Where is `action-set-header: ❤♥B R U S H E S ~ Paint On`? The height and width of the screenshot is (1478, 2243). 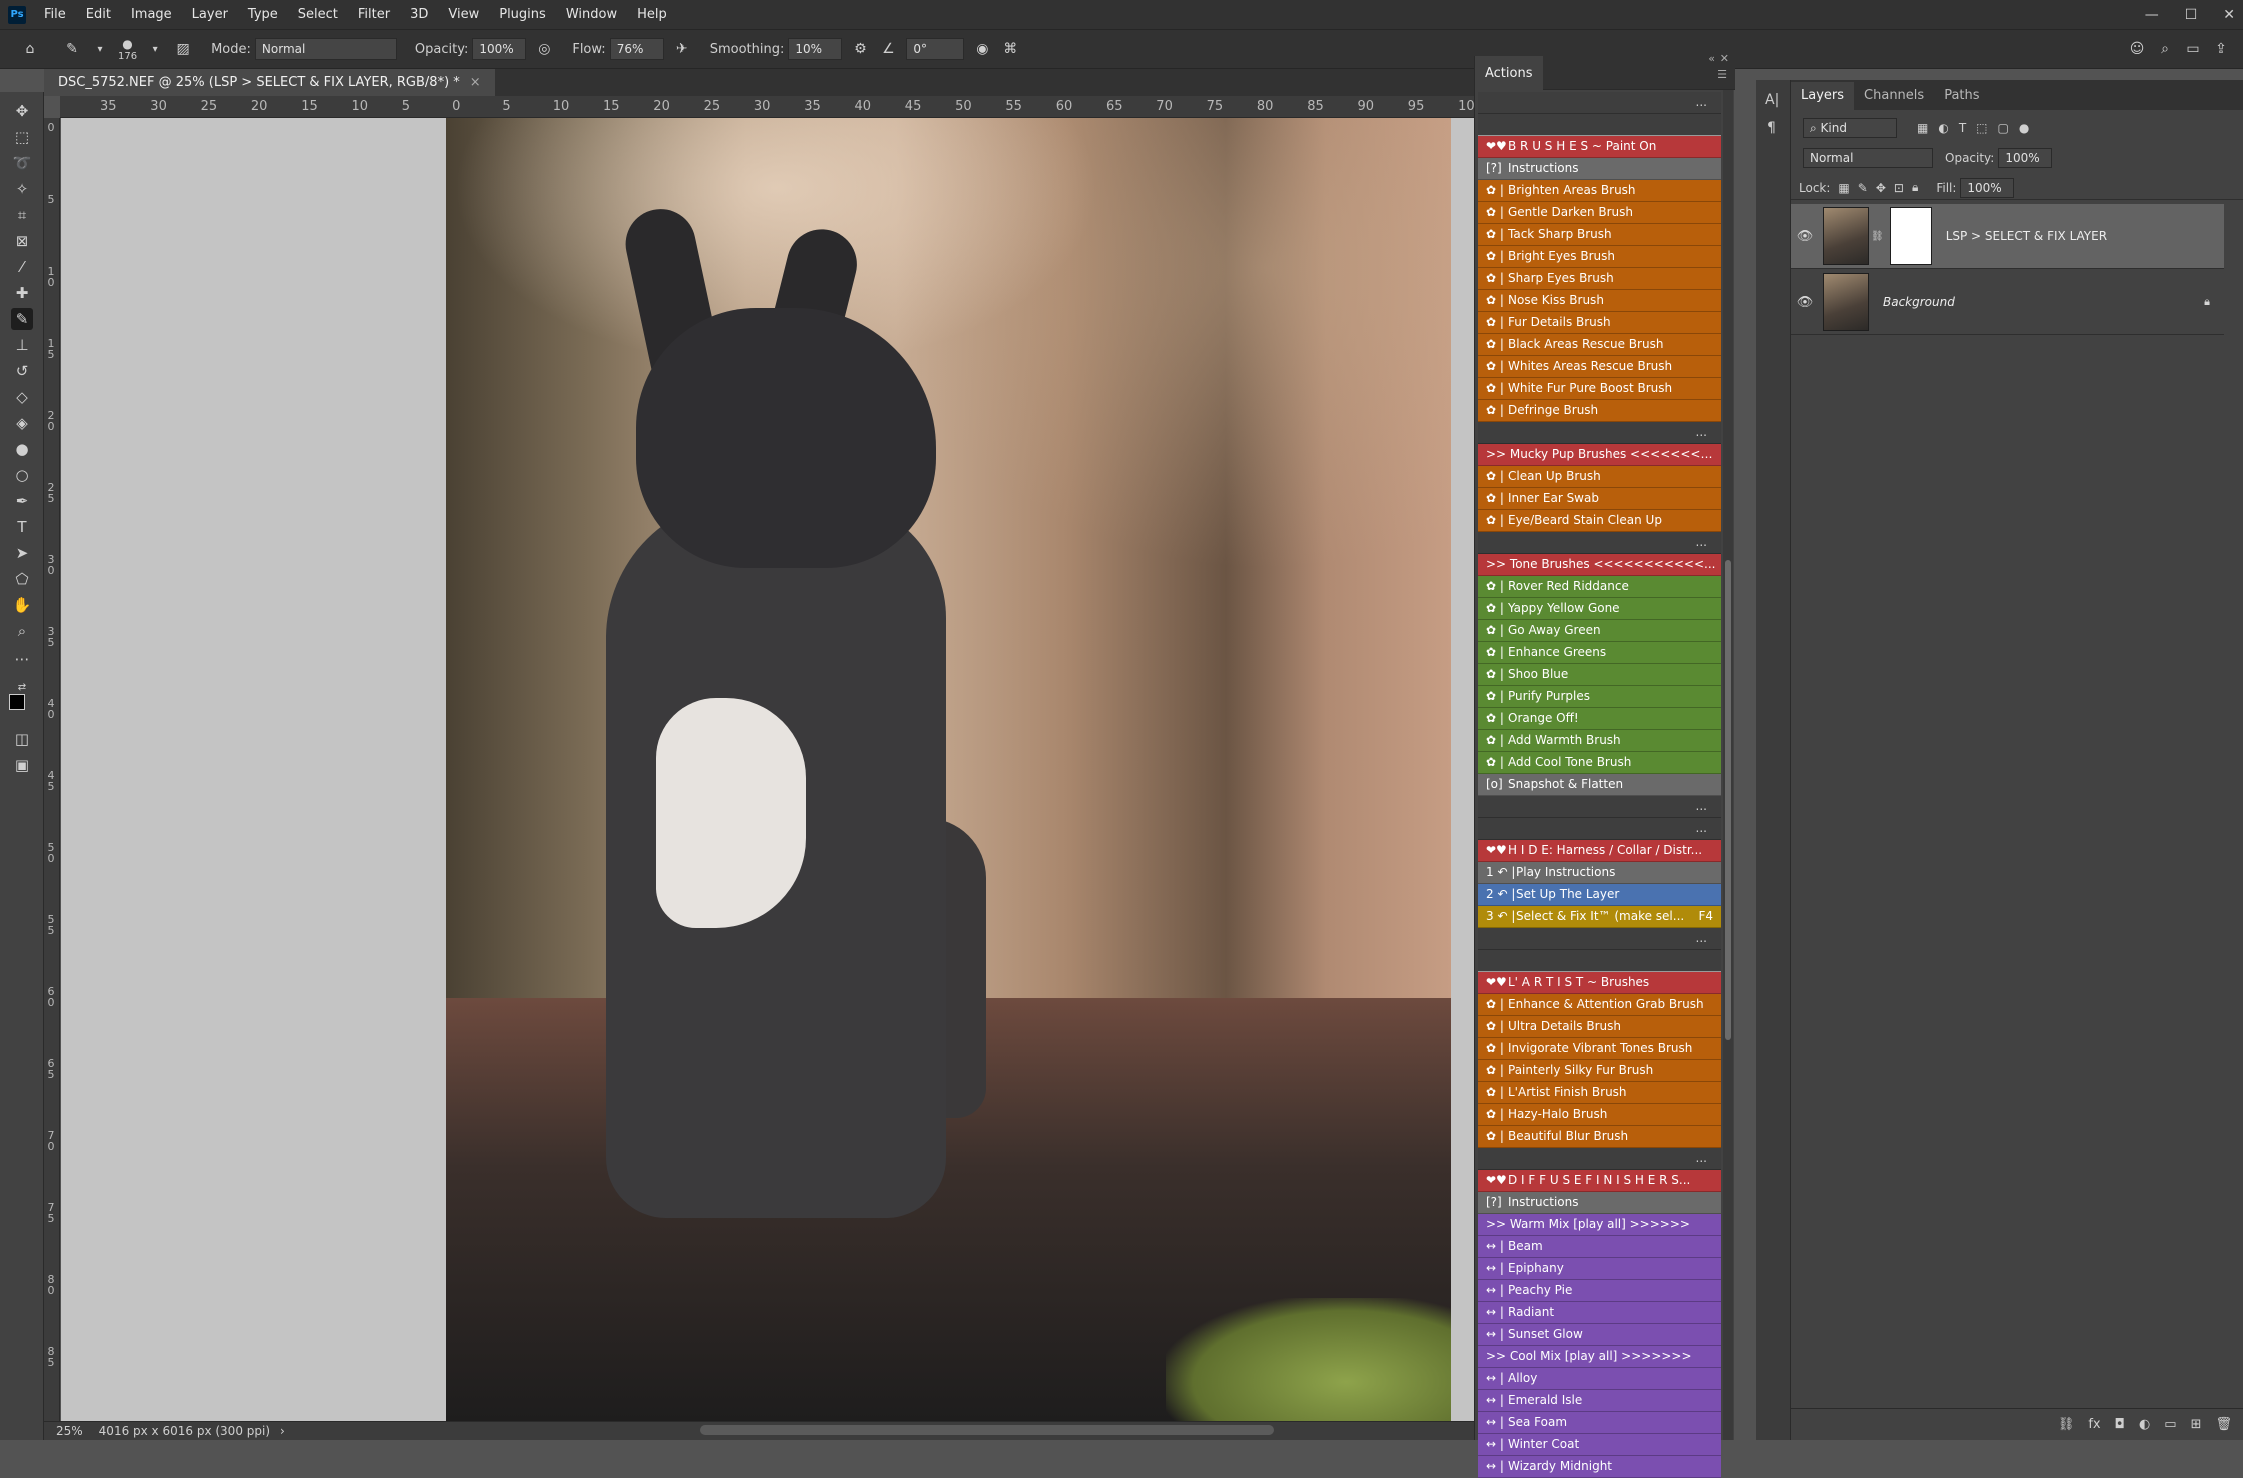 action-set-header: ❤♥B R U S H E S ~ Paint On is located at coordinates (1599, 147).